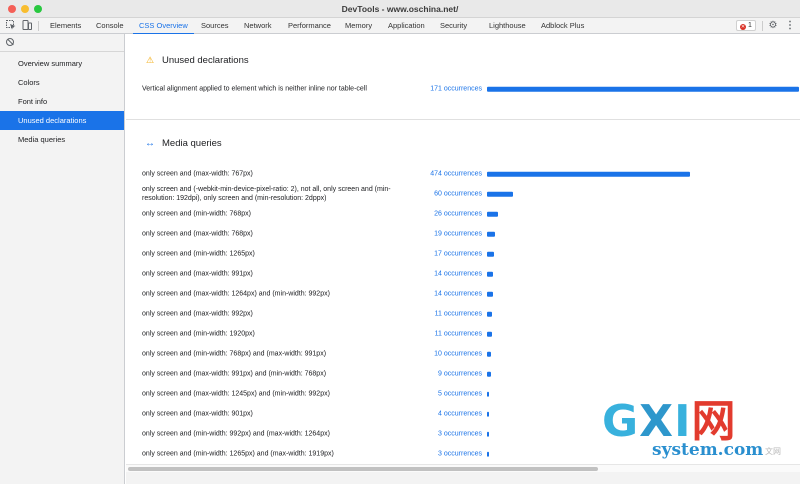  I want to click on error-icon: ✕, so click(743, 27).